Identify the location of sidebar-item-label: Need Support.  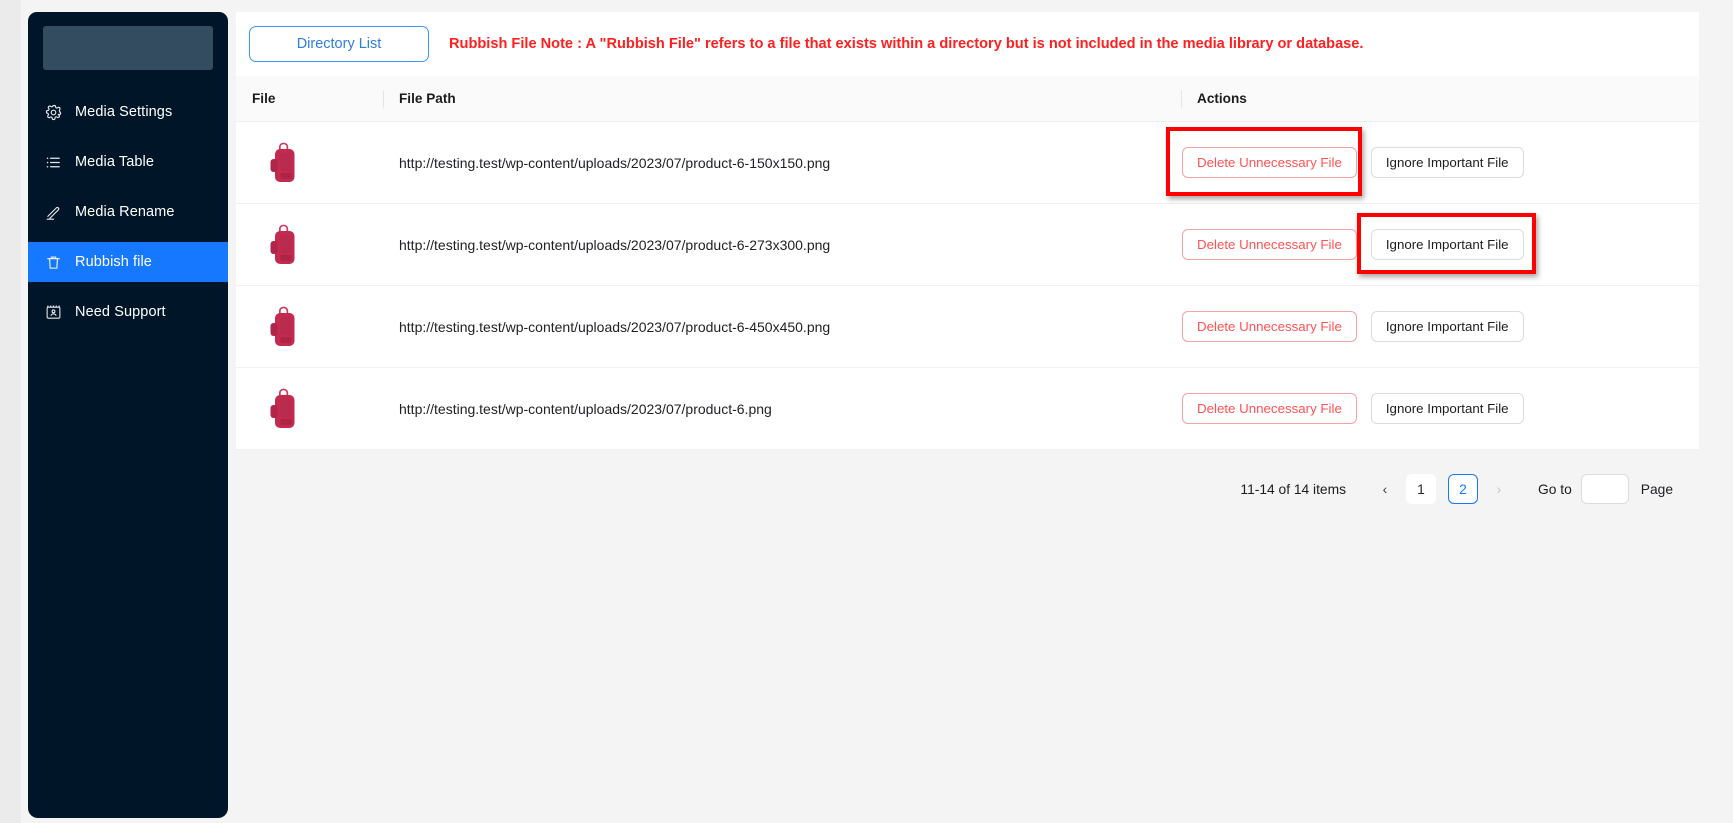
(120, 312).